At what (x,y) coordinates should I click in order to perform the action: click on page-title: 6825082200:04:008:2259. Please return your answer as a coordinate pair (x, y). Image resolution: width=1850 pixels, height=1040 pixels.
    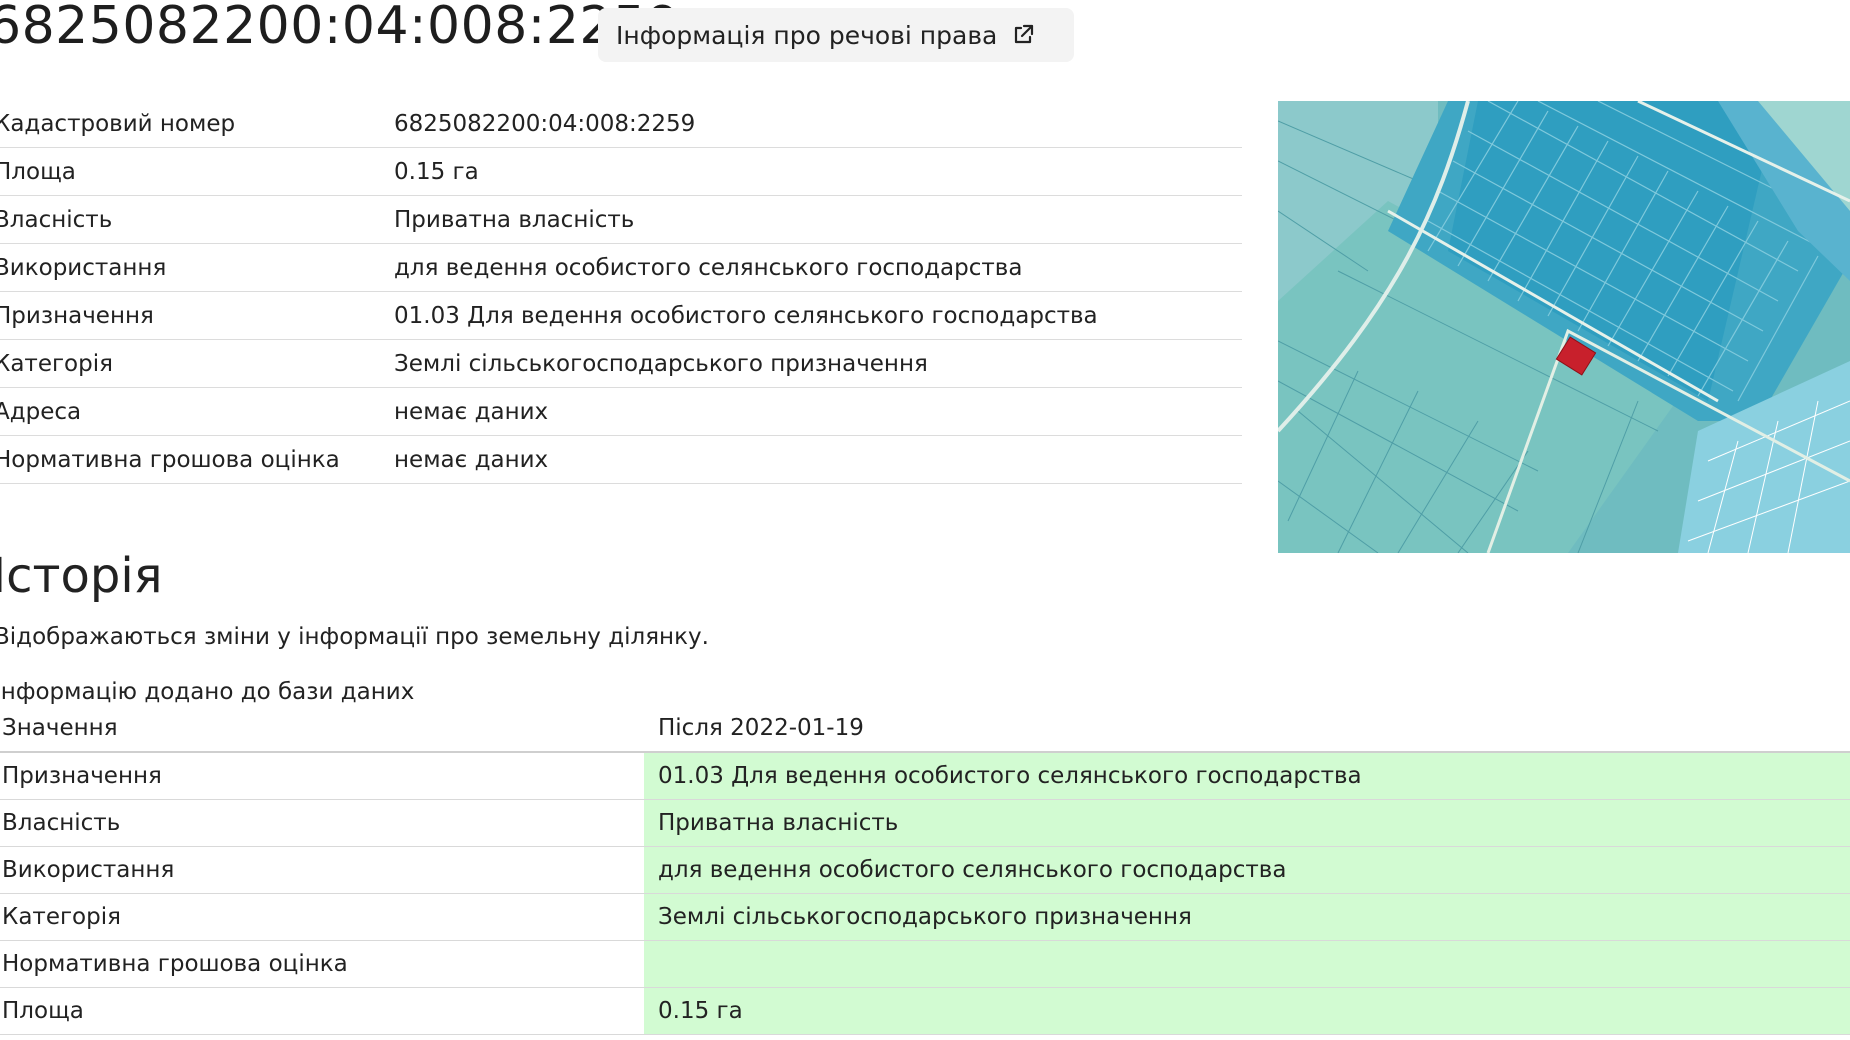
    Looking at the image, I should click on (340, 28).